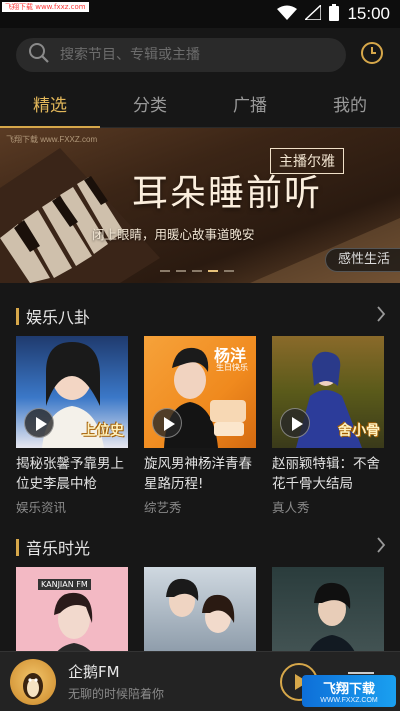 The image size is (400, 711). What do you see at coordinates (372, 55) in the screenshot?
I see `history-clock-icon` at bounding box center [372, 55].